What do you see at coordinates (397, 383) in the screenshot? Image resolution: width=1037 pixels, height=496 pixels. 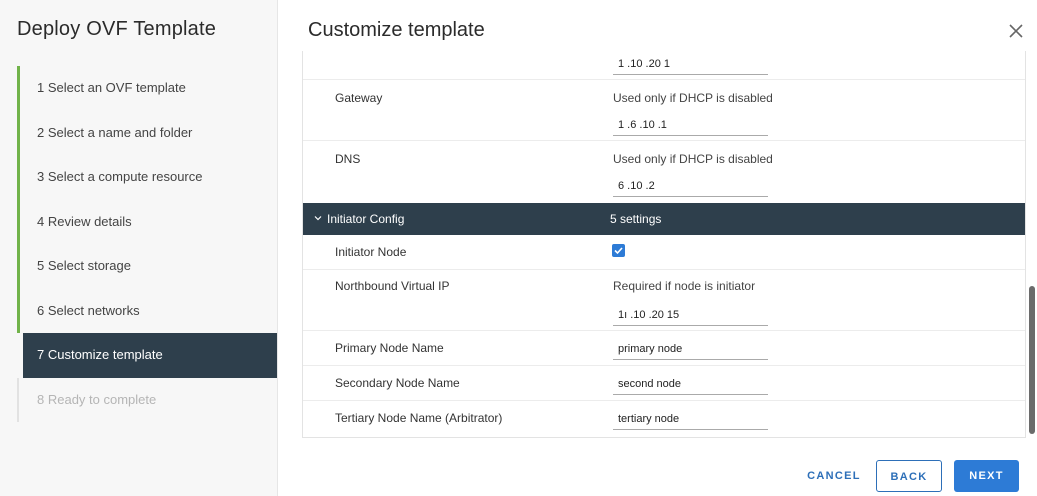 I see `secondary-node-label: Secondary Node Name` at bounding box center [397, 383].